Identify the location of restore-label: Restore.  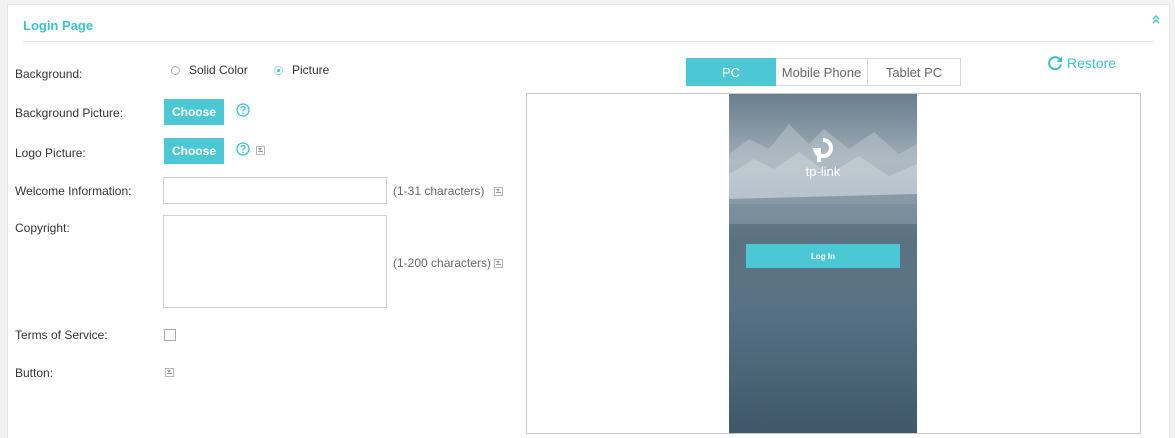
(1092, 63).